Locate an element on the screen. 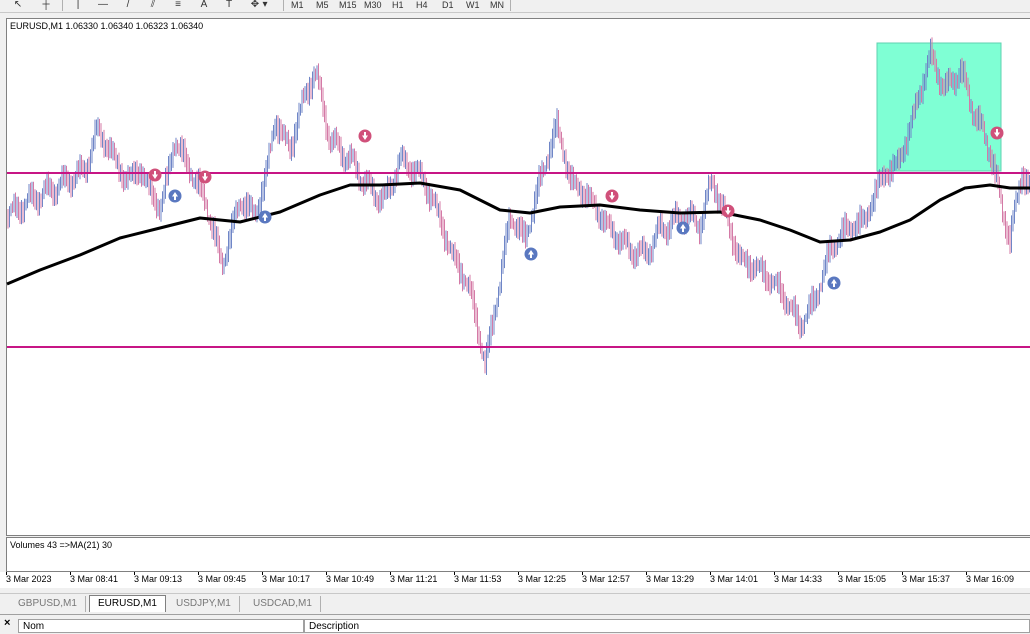 The width and height of the screenshot is (1030, 634). time-axis-label: 3 Mar 16:09 is located at coordinates (990, 579).